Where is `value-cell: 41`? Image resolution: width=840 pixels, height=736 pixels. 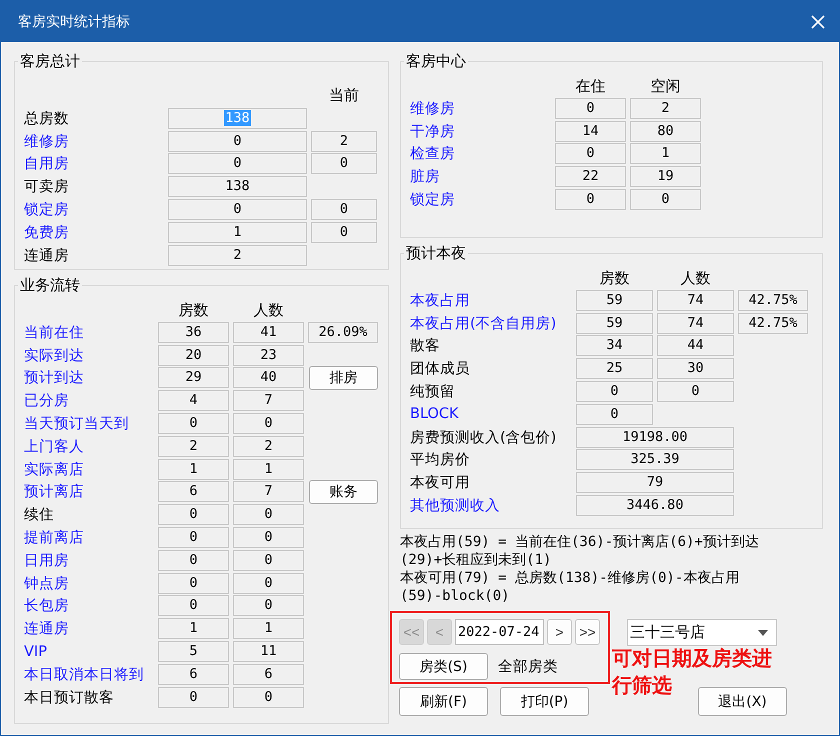 value-cell: 41 is located at coordinates (268, 332).